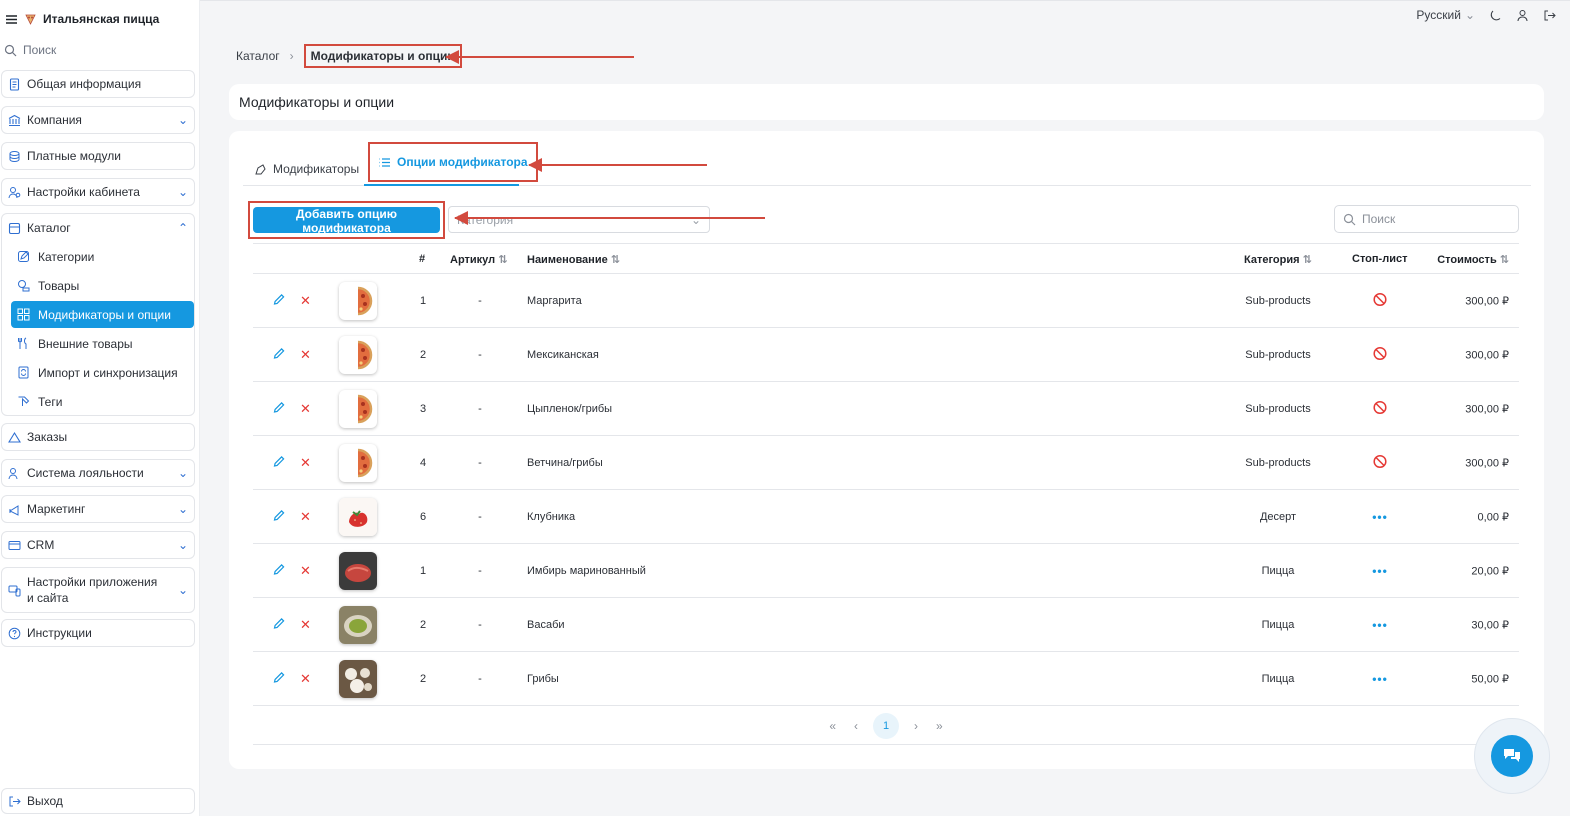 The width and height of the screenshot is (1570, 816). I want to click on sidebar-subitem-external-products: Внешние товары, so click(102, 343).